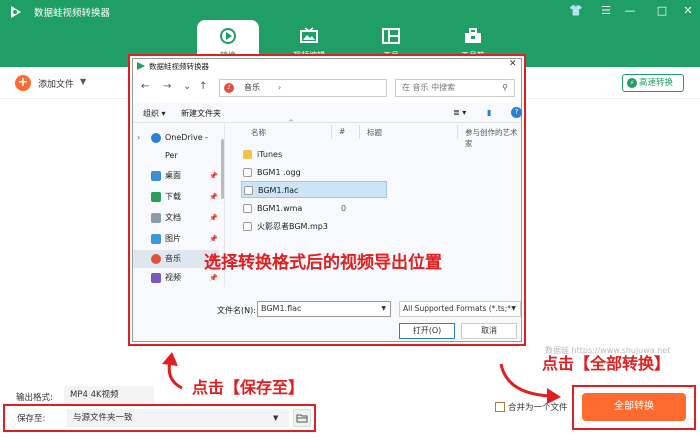  I want to click on cloud-icon, so click(156, 138).